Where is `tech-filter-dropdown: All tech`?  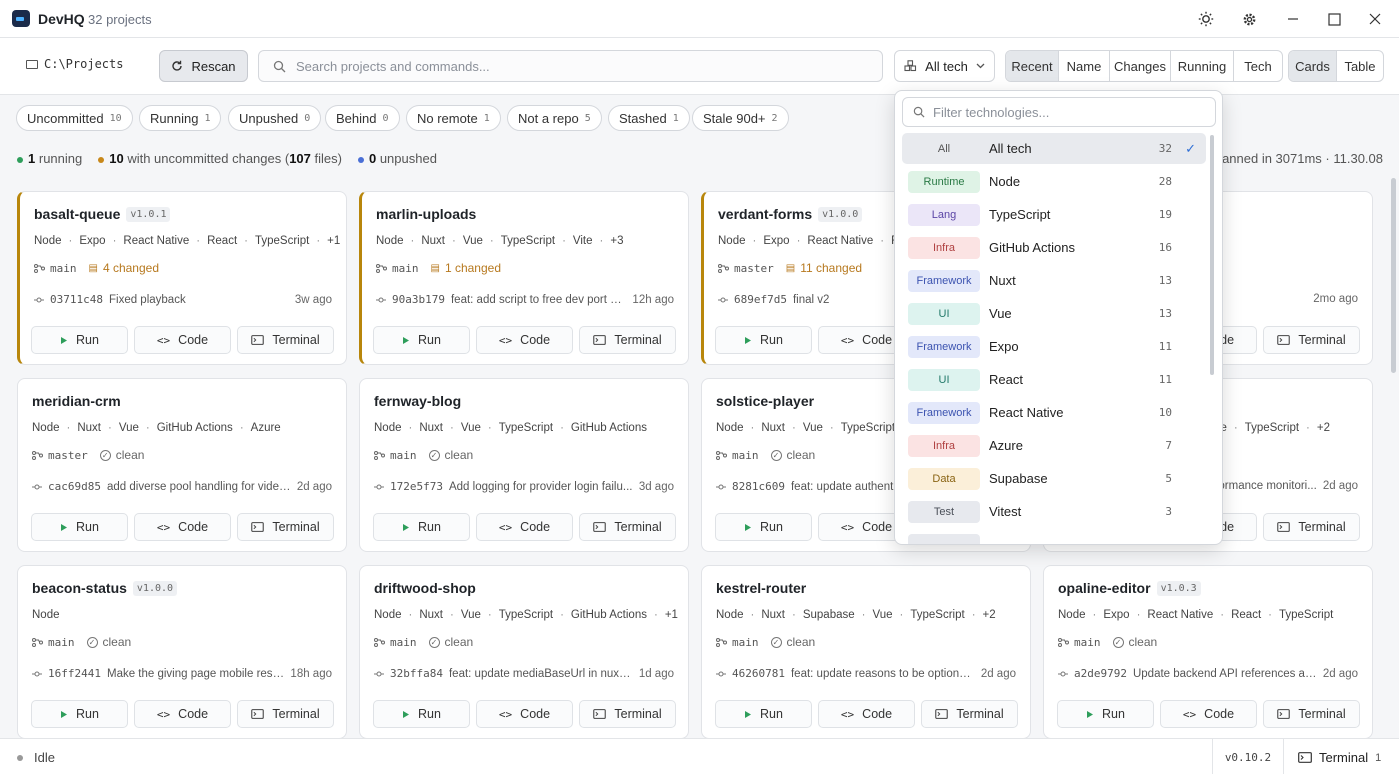
tech-filter-dropdown: All tech is located at coordinates (944, 66).